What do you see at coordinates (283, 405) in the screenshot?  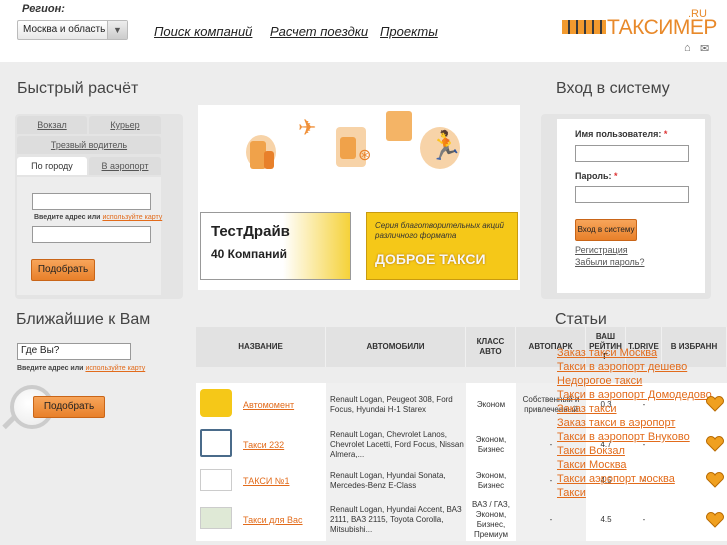 I see `company-name-link: Автомомент` at bounding box center [283, 405].